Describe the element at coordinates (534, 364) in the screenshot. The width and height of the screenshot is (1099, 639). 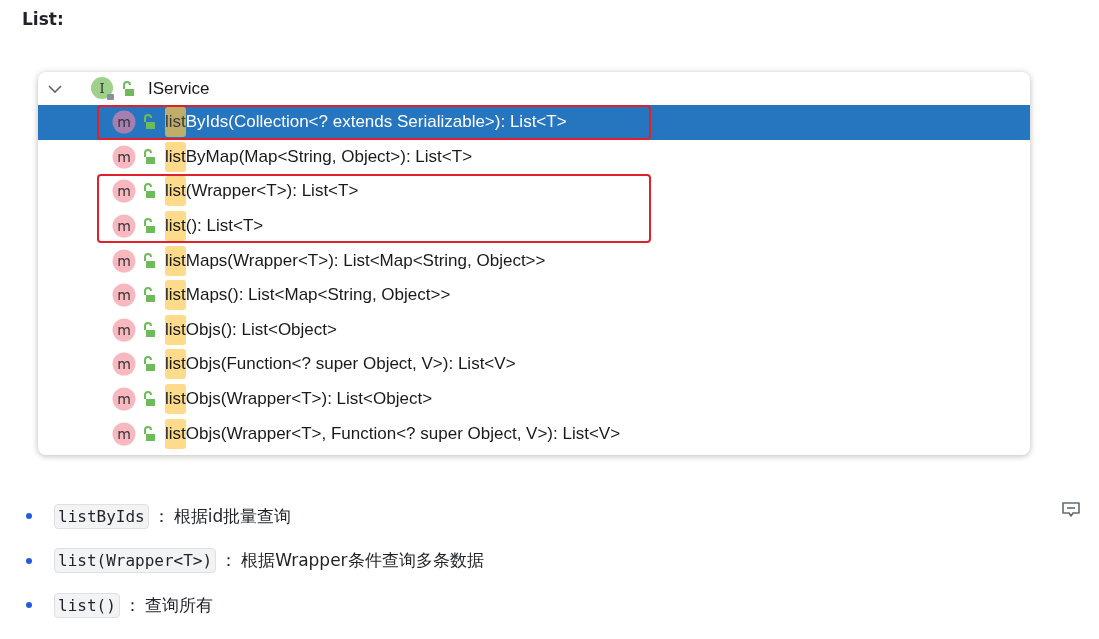
I see `method-row: m listObjs(Function<? super Object, V>): List<V>` at that location.